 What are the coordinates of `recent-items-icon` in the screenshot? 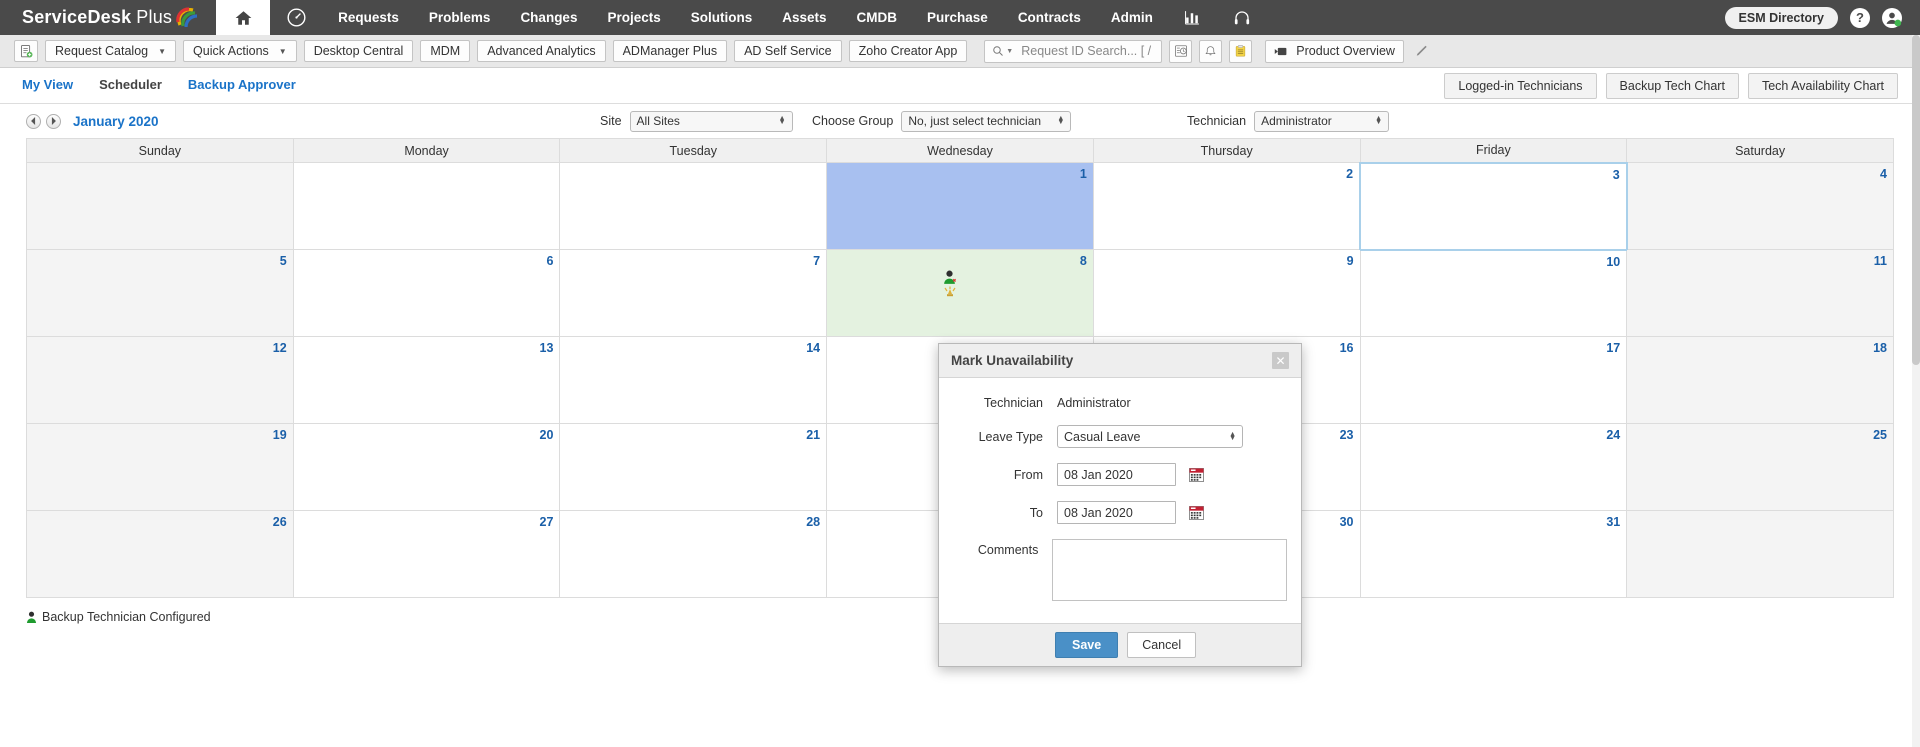 It's located at (1181, 51).